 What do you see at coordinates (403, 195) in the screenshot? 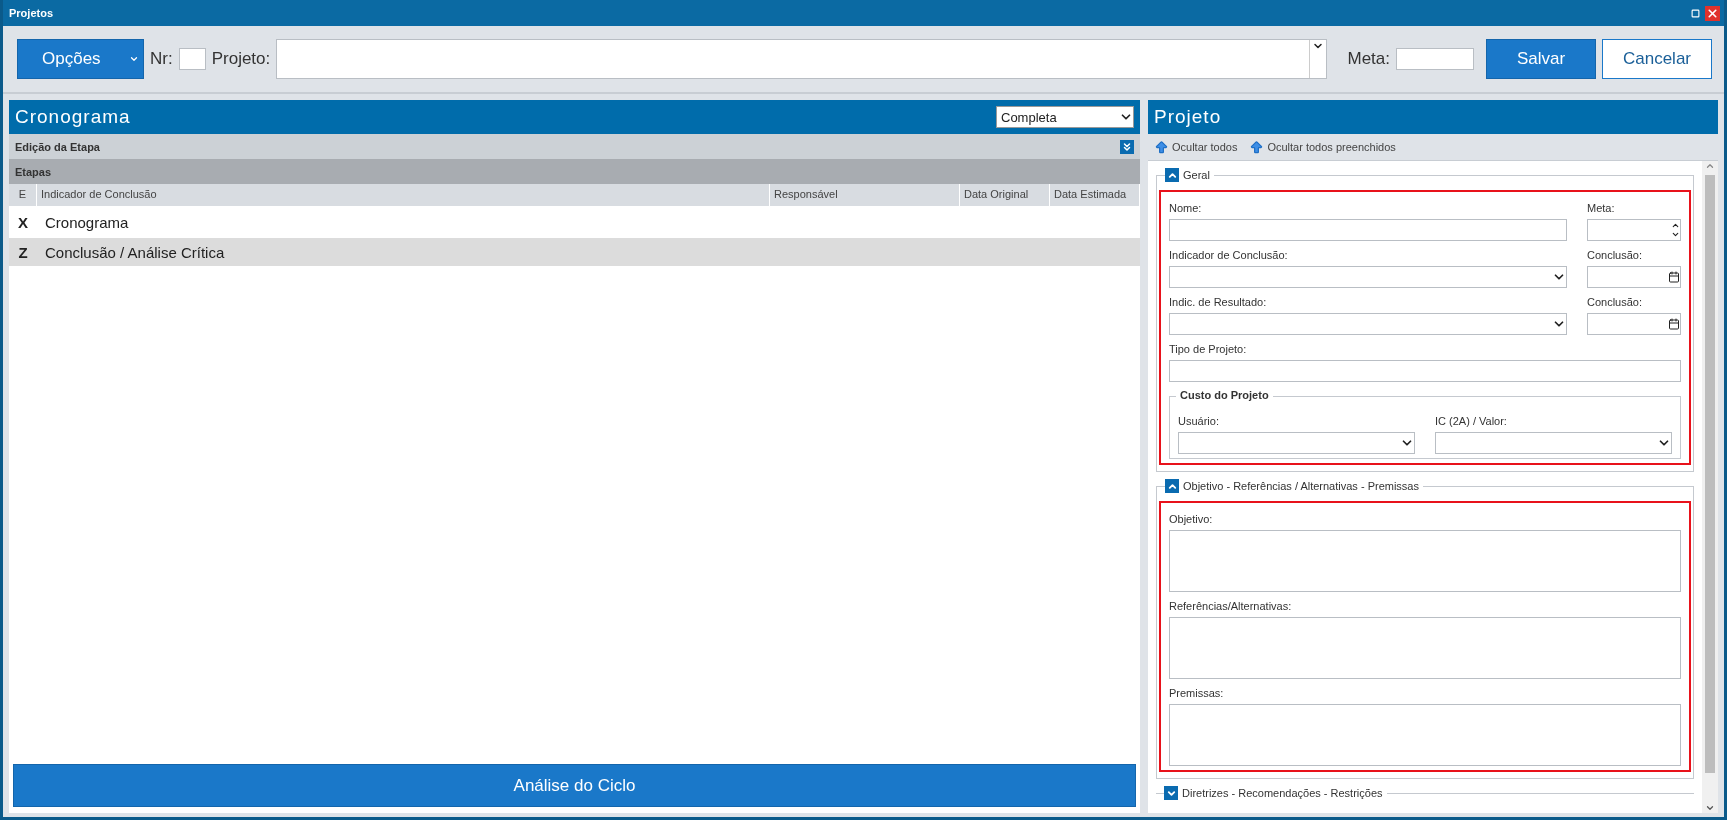
I see `column-header: Indicador de Conclusão` at bounding box center [403, 195].